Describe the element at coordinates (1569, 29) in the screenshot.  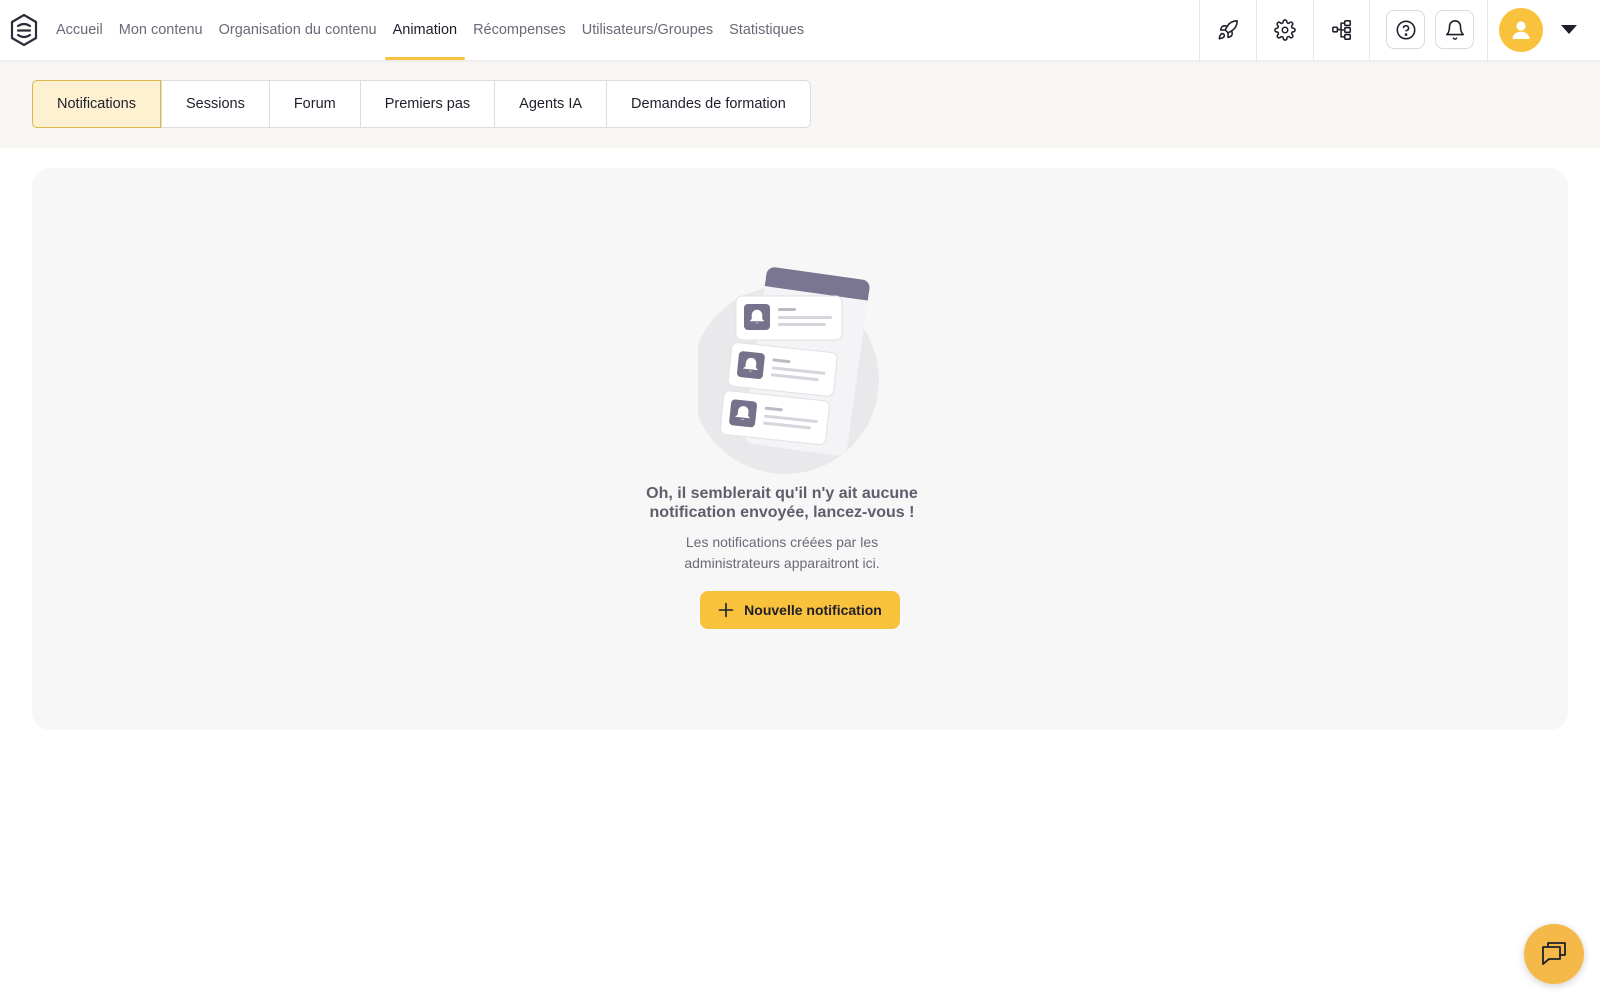
I see `caret-down-icon` at that location.